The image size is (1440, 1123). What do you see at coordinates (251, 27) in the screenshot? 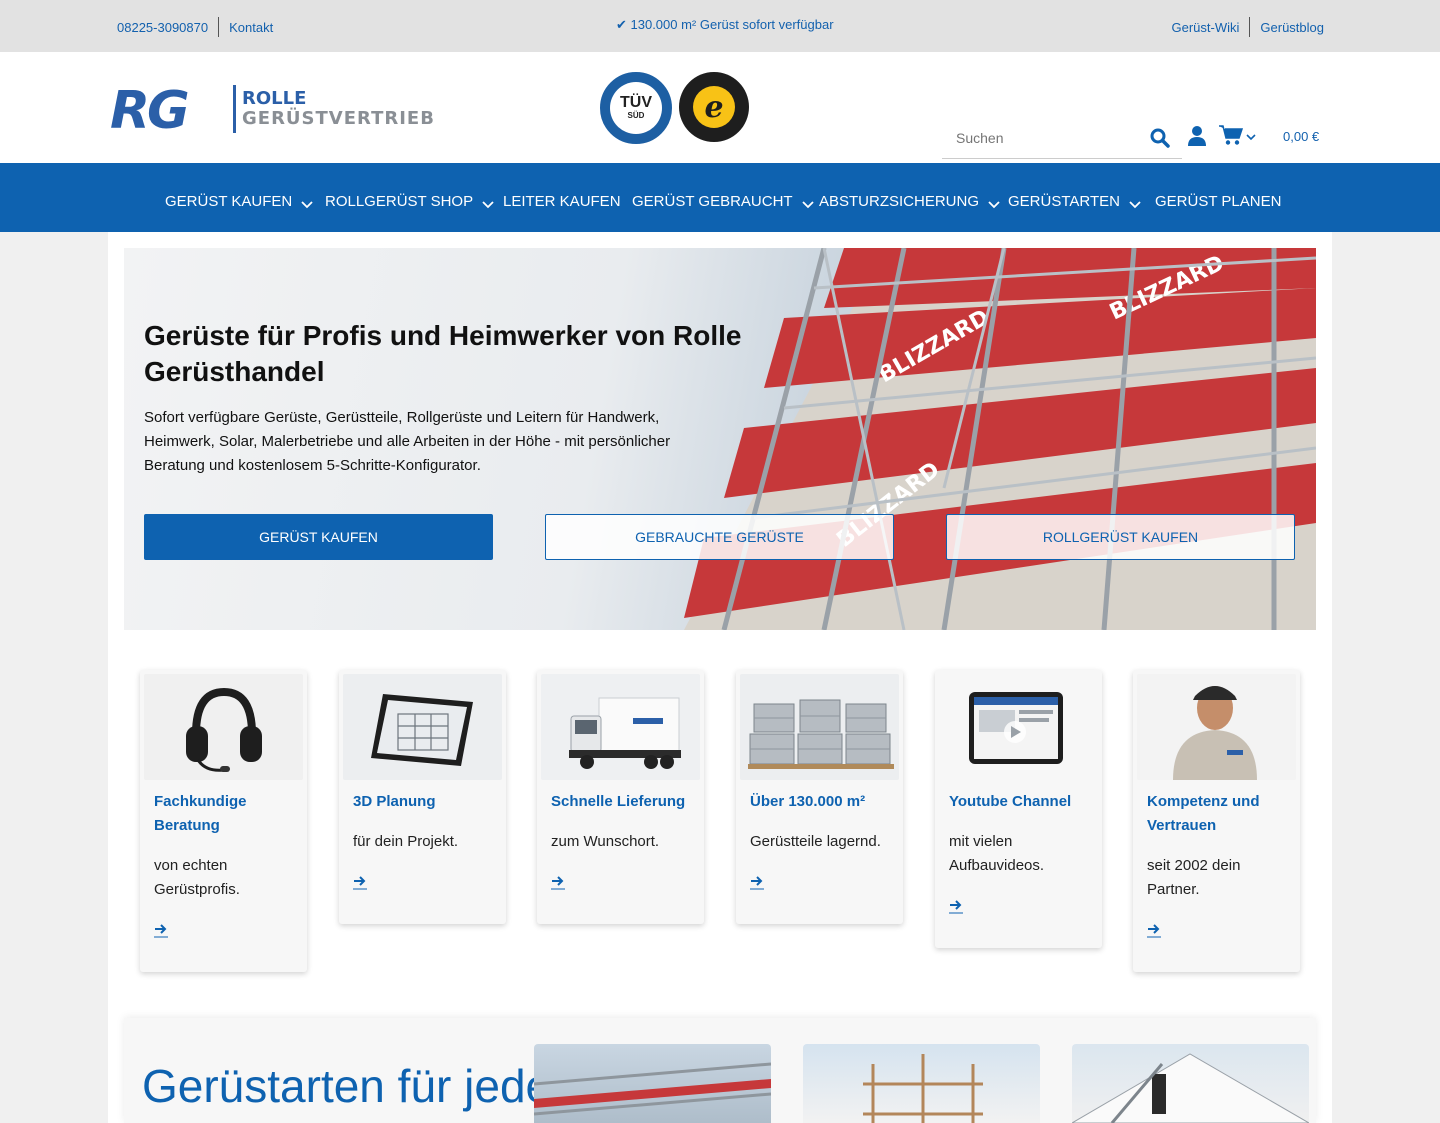
I see `contact-link: Kontakt` at bounding box center [251, 27].